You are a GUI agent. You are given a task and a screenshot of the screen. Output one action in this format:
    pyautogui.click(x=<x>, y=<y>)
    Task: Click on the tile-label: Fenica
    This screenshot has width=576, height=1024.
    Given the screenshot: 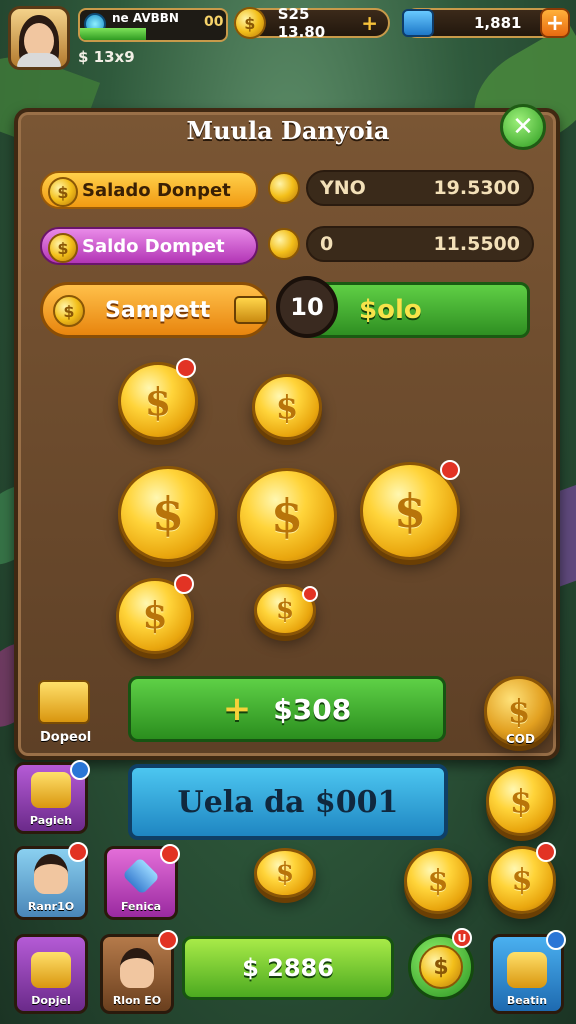 What is the action you would take?
    pyautogui.click(x=141, y=906)
    